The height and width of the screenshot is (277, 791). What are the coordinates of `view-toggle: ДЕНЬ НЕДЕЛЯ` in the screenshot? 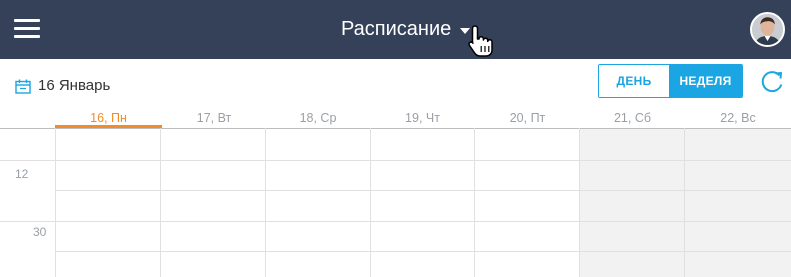 It's located at (670, 81).